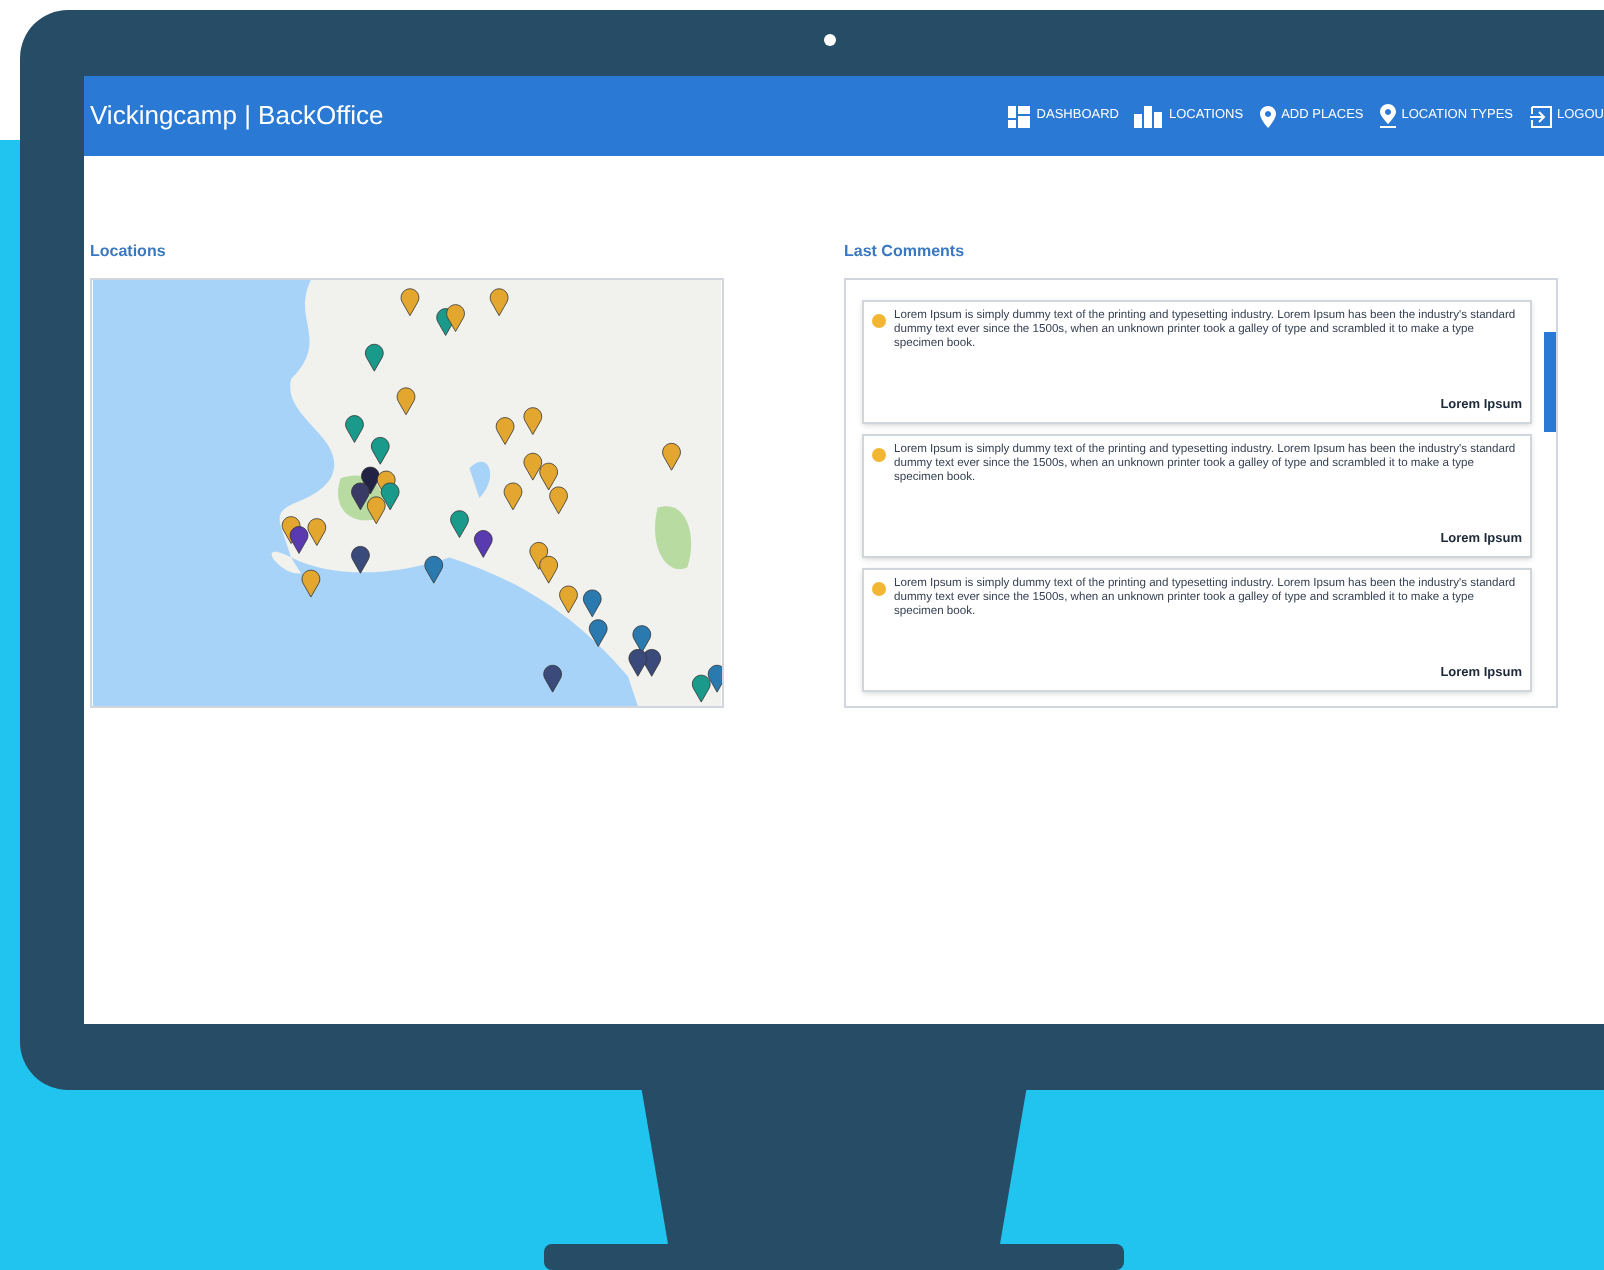 This screenshot has width=1604, height=1270. I want to click on section-heading: Last Comments, so click(905, 252).